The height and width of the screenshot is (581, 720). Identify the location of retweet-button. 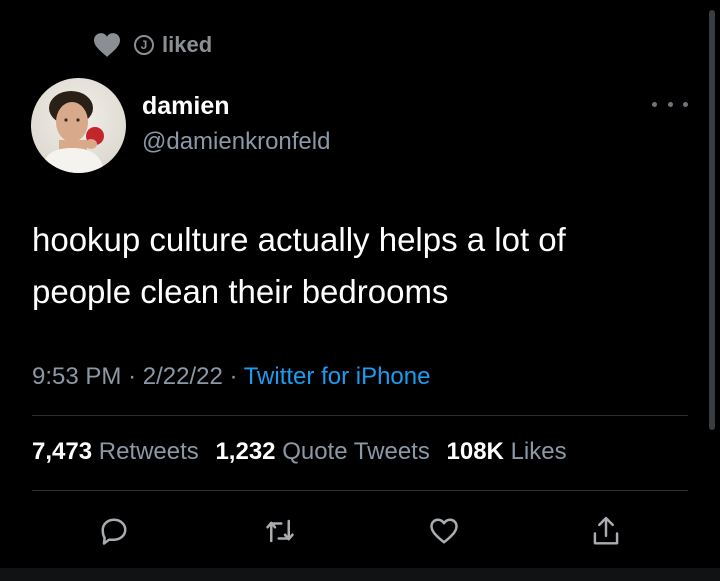
(280, 531).